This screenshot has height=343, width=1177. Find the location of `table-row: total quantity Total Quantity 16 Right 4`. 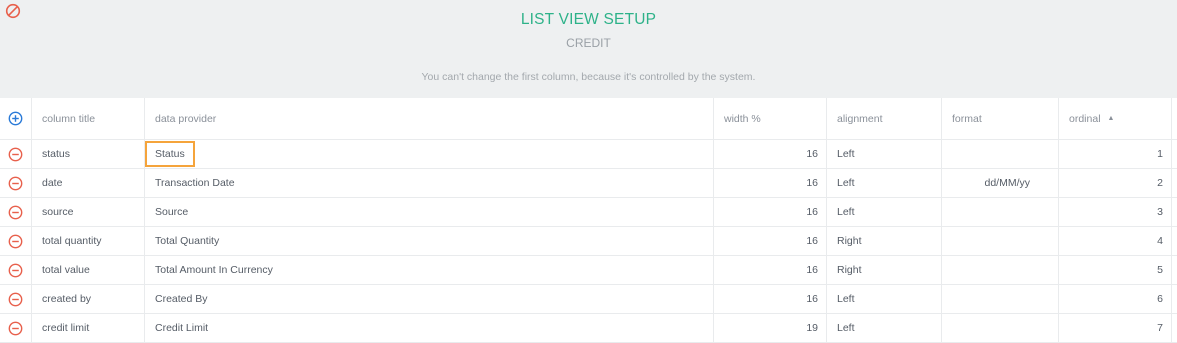

table-row: total quantity Total Quantity 16 Right 4 is located at coordinates (588, 241).